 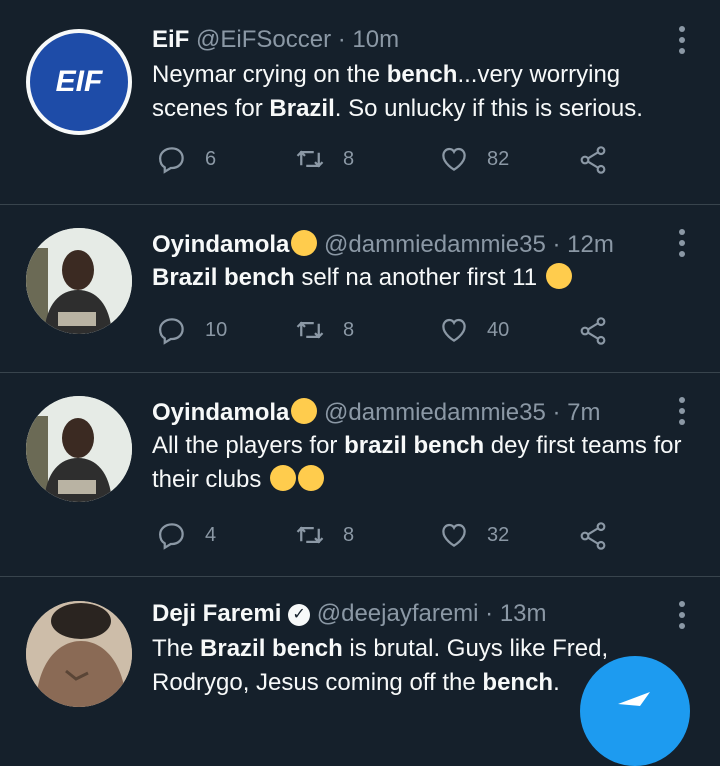 What do you see at coordinates (498, 158) in the screenshot?
I see `like-count: 82` at bounding box center [498, 158].